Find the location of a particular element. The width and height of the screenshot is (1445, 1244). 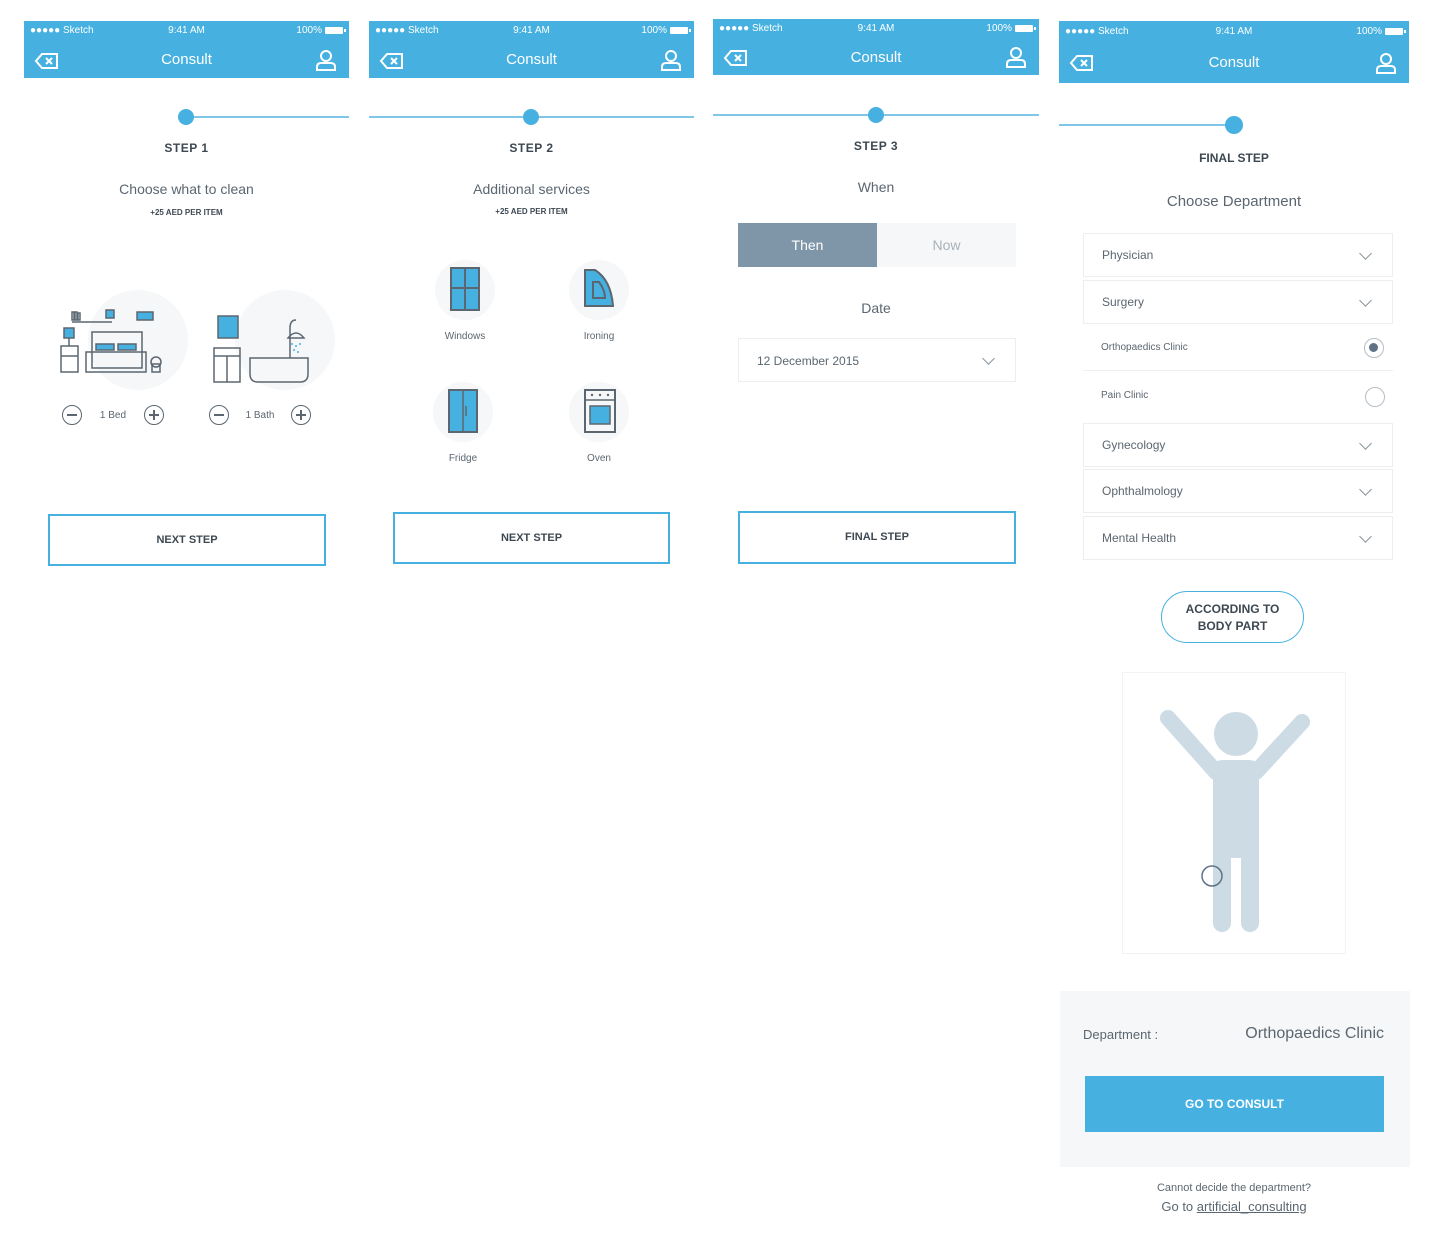

help-line: Go to artificial_consulting is located at coordinates (1234, 1206).